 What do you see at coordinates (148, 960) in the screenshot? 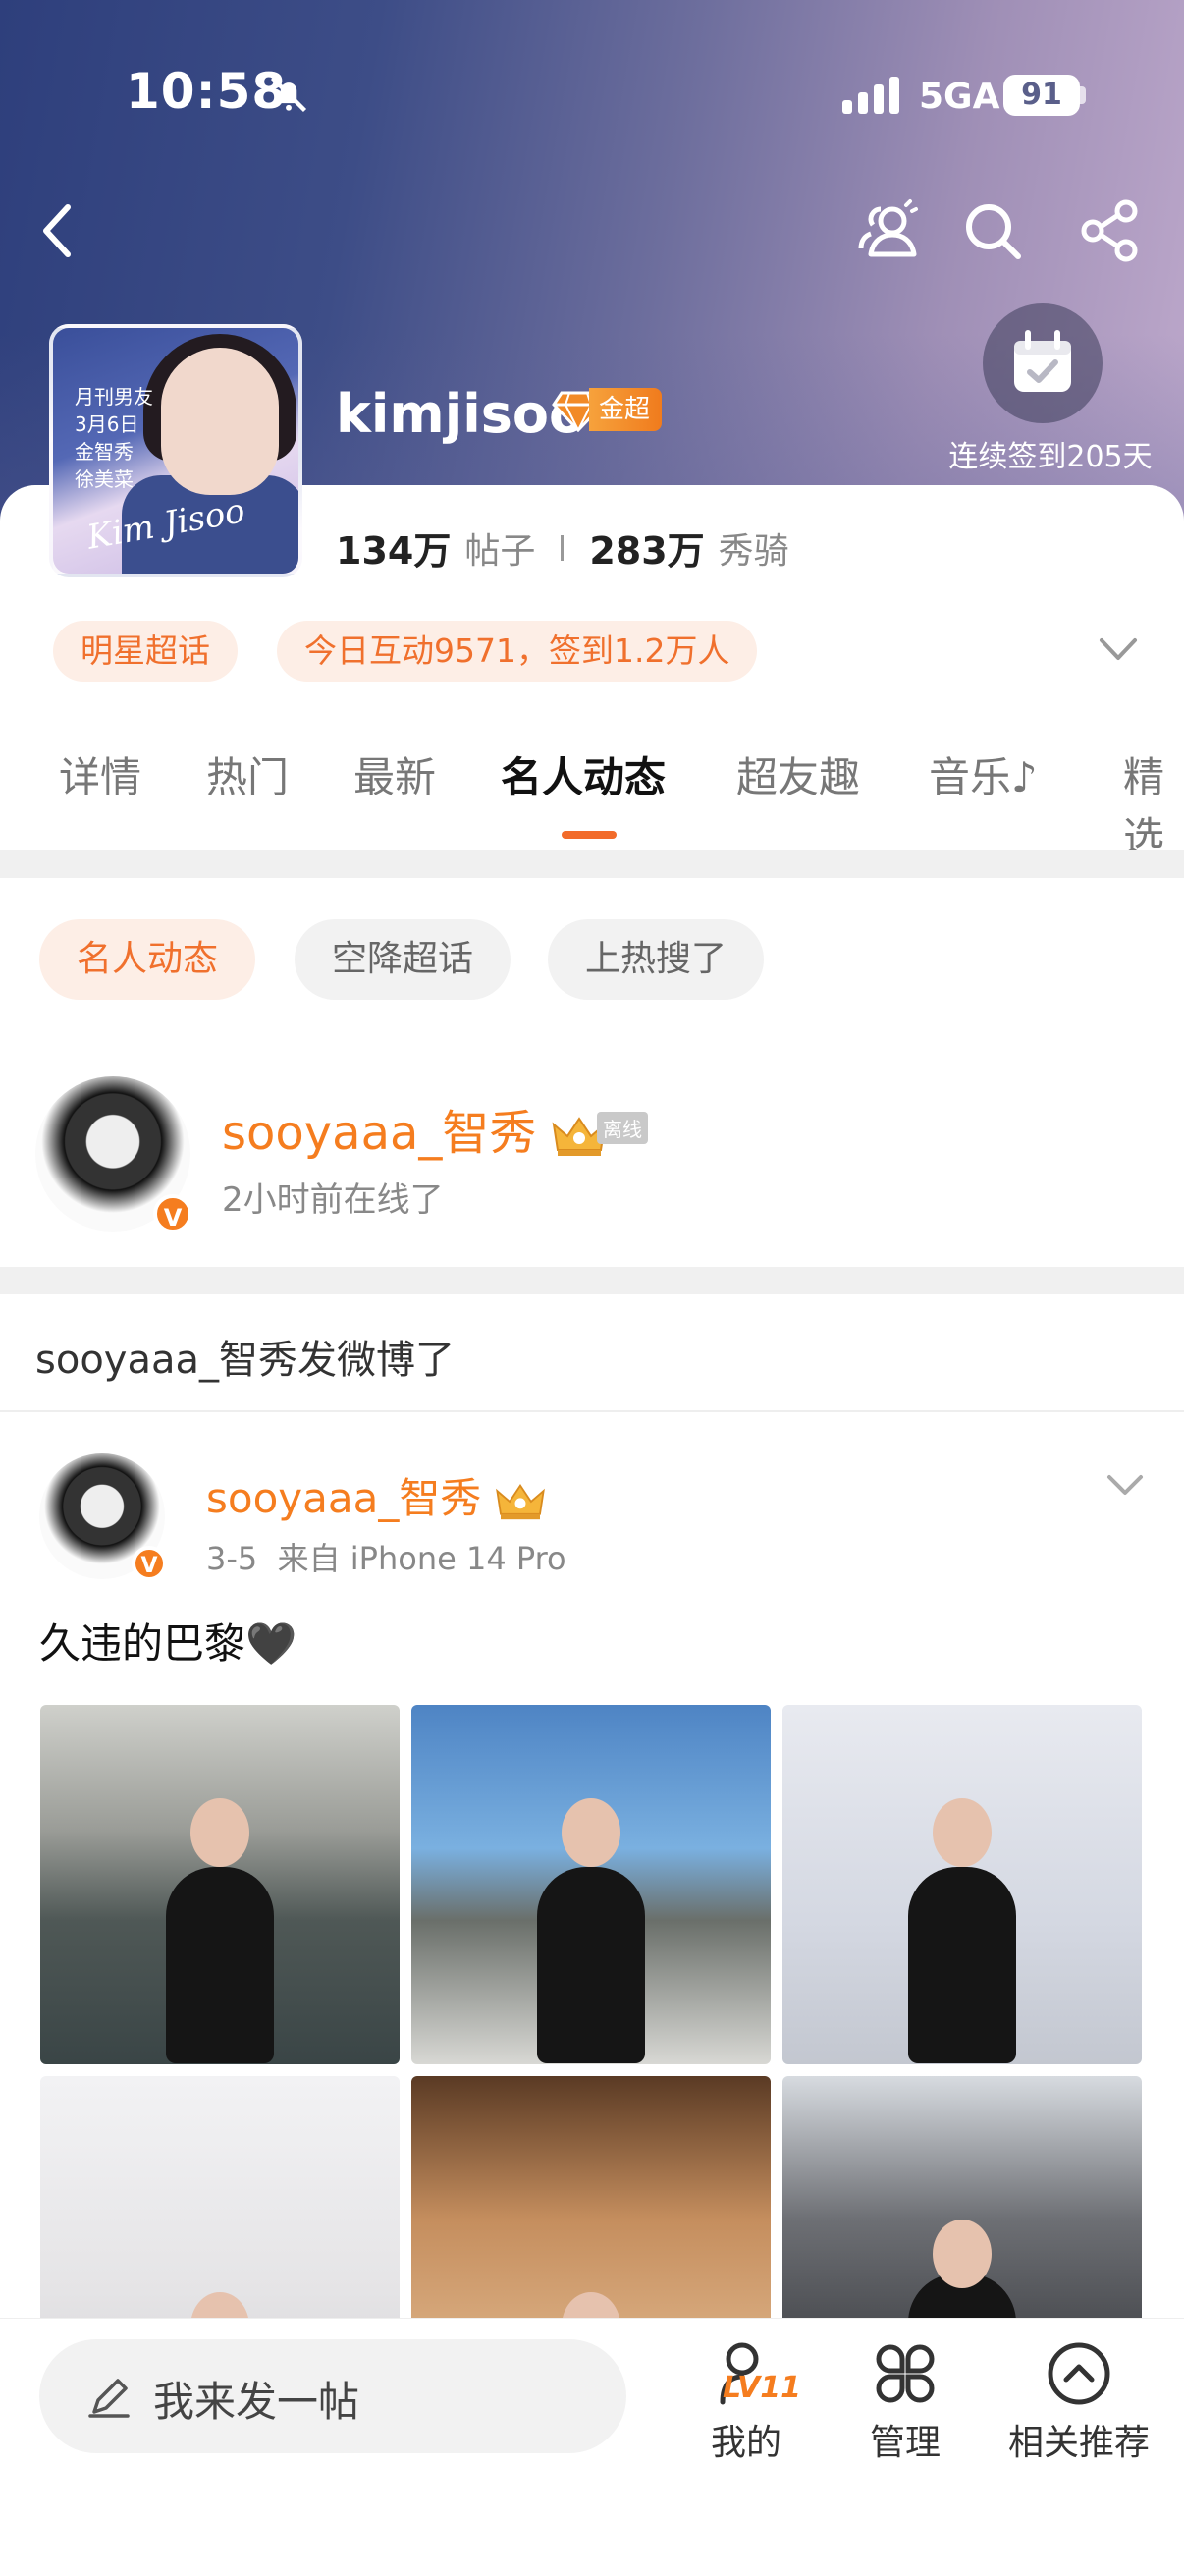
I see `filter-celebrity-updates: 名人动态` at bounding box center [148, 960].